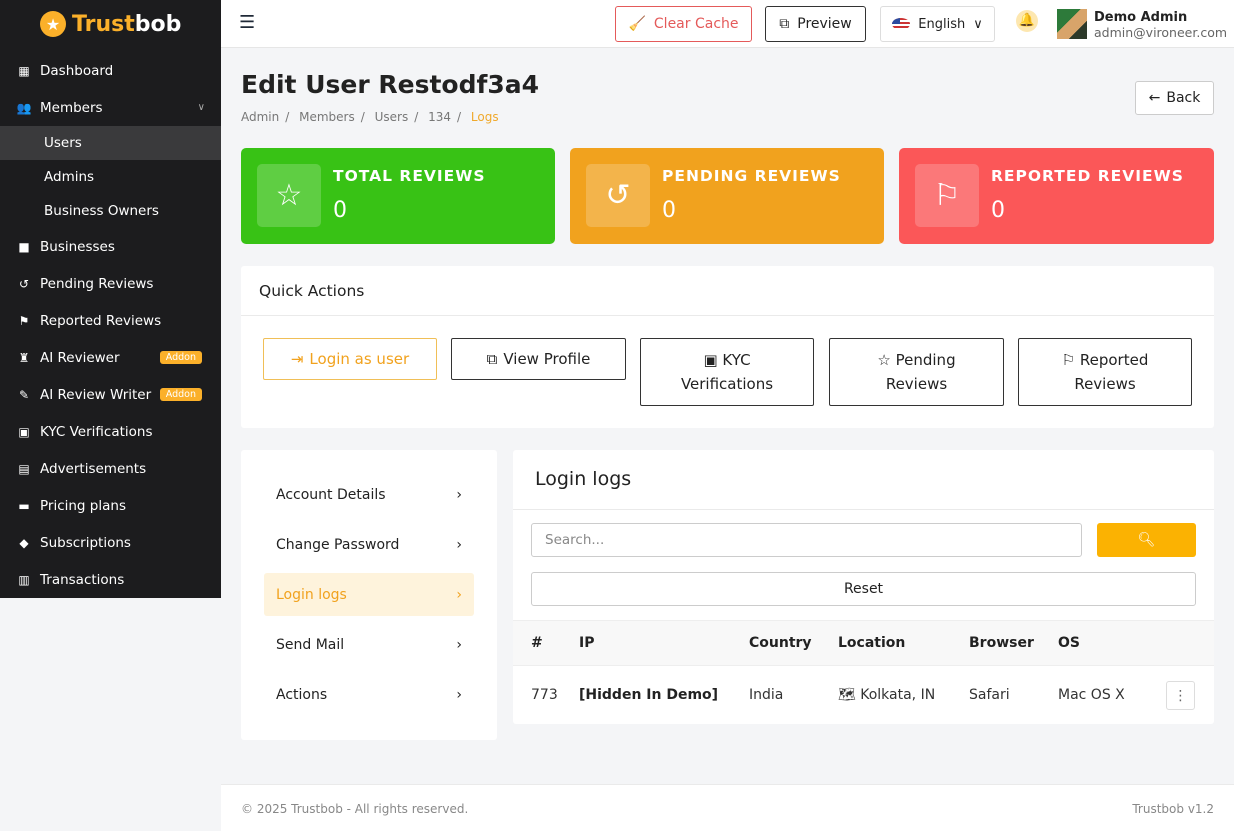  Describe the element at coordinates (1173, 809) in the screenshot. I see `footer-version: Trustbob v1.2` at that location.